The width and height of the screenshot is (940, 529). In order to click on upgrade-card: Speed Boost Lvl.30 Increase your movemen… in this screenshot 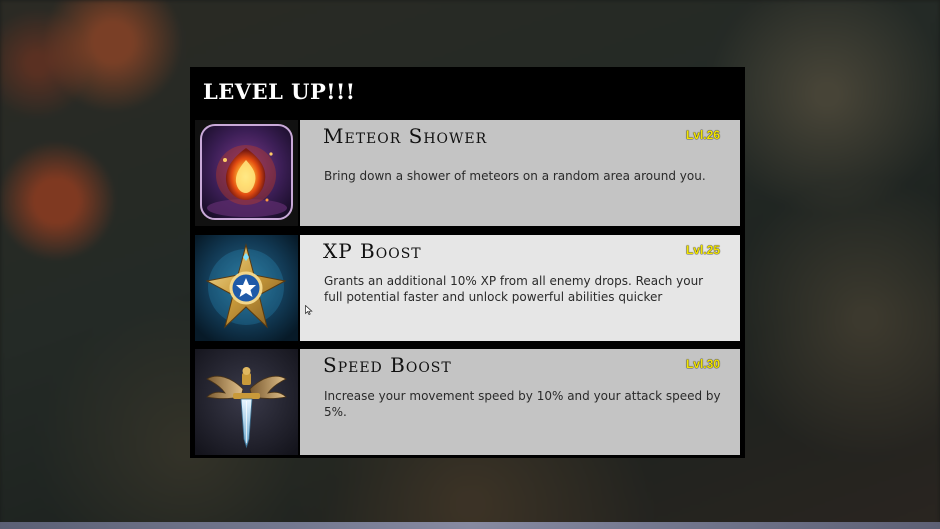, I will do `click(520, 402)`.